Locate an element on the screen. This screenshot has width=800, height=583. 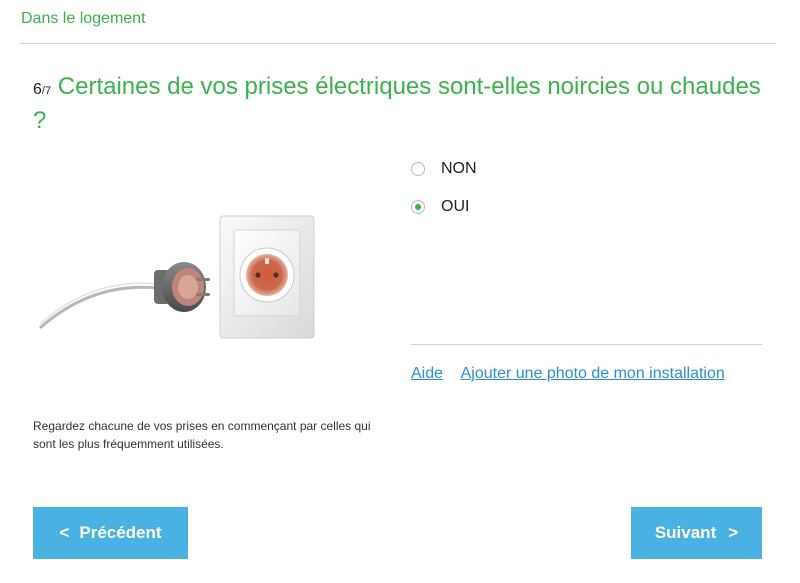
outlet-plug-illustration is located at coordinates (186, 275).